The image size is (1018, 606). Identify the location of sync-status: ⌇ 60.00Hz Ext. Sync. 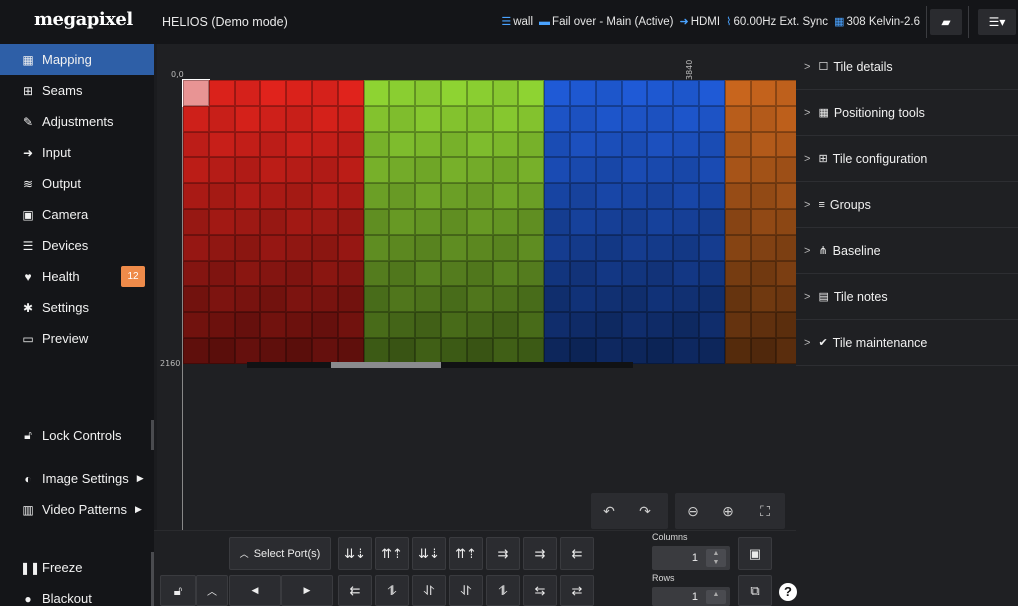
(777, 21).